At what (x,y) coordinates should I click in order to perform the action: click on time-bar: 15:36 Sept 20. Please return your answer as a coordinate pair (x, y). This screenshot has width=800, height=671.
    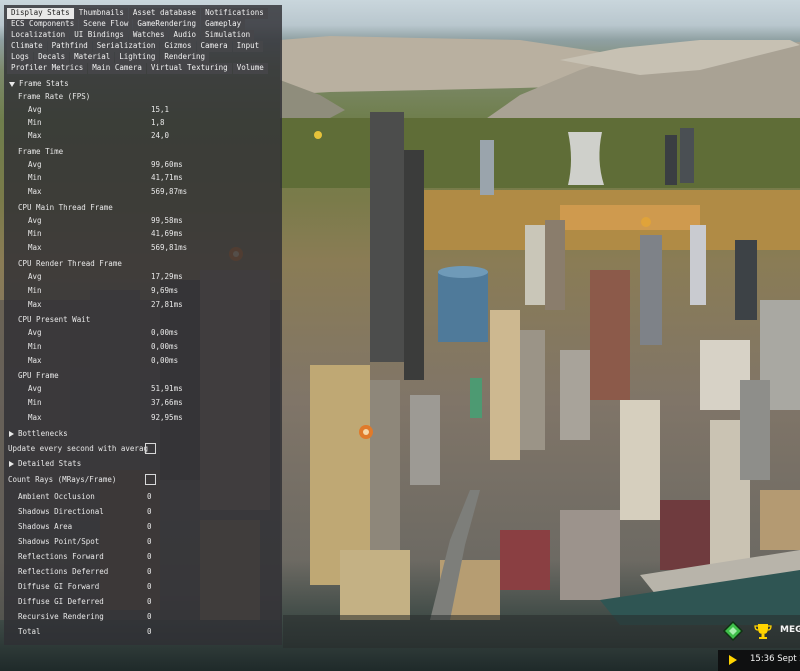
    Looking at the image, I should click on (759, 660).